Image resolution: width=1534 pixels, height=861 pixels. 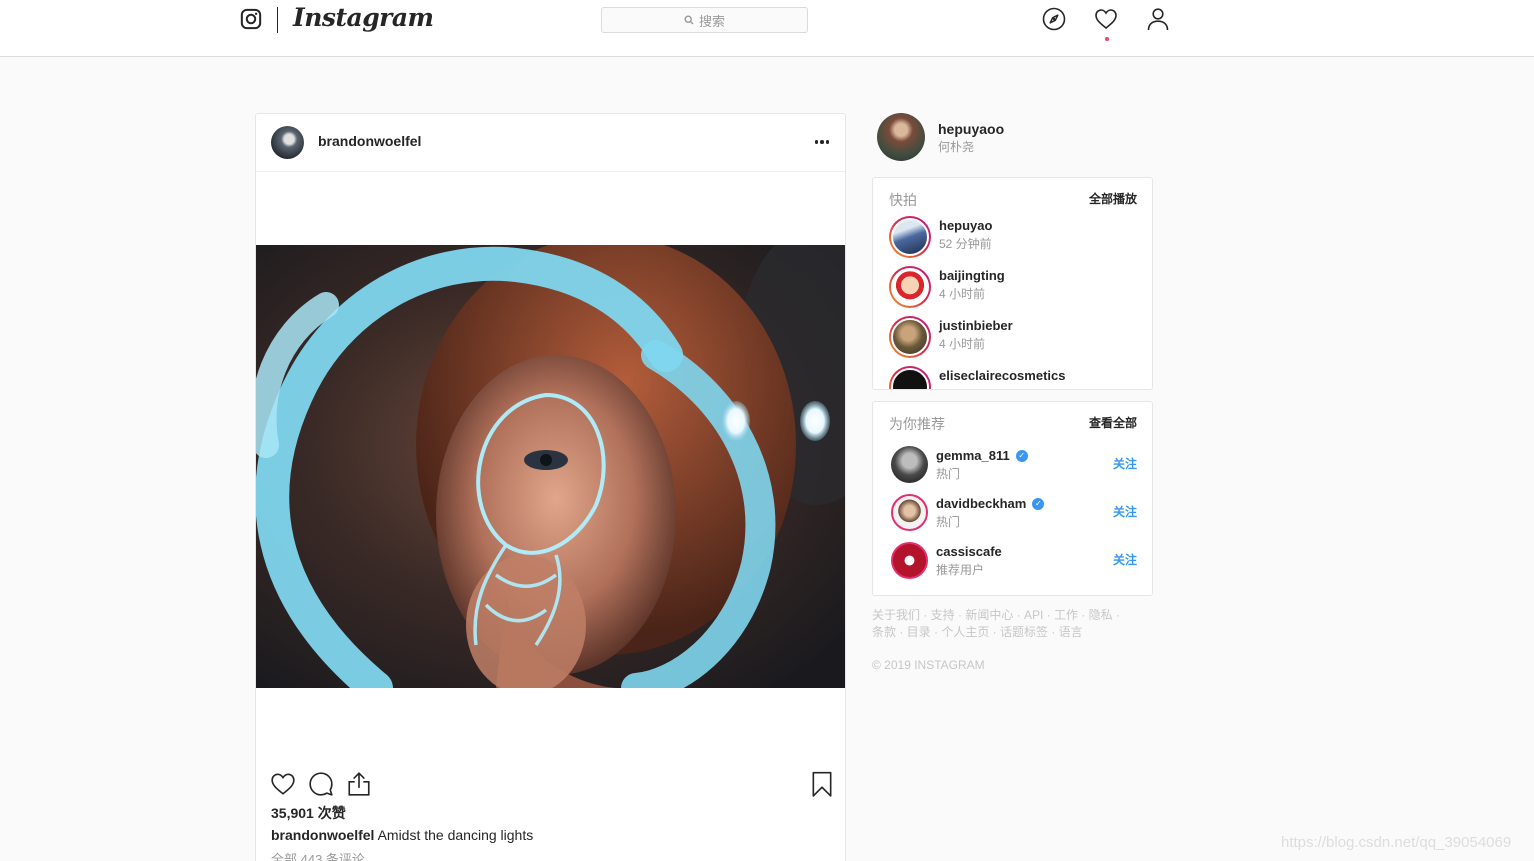 I want to click on suggestion-username-row: cassiscafe, so click(x=969, y=551).